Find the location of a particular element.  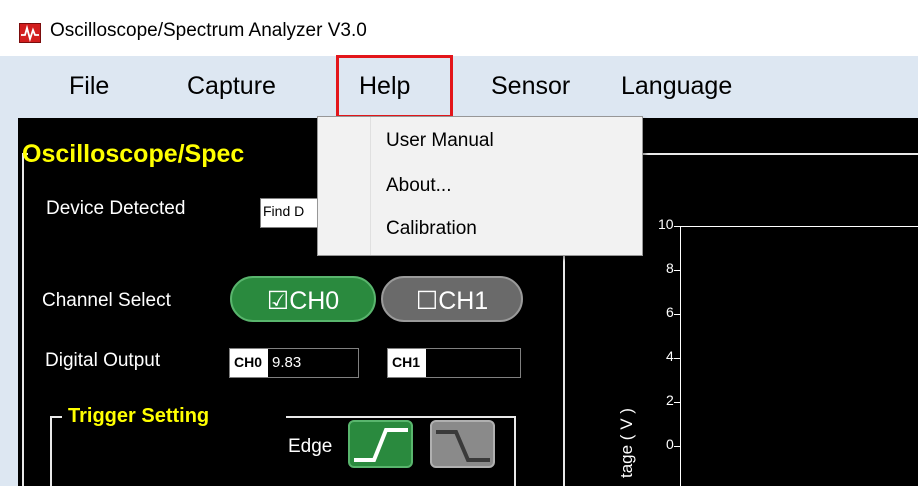

plot-top-edge is located at coordinates (799, 226).